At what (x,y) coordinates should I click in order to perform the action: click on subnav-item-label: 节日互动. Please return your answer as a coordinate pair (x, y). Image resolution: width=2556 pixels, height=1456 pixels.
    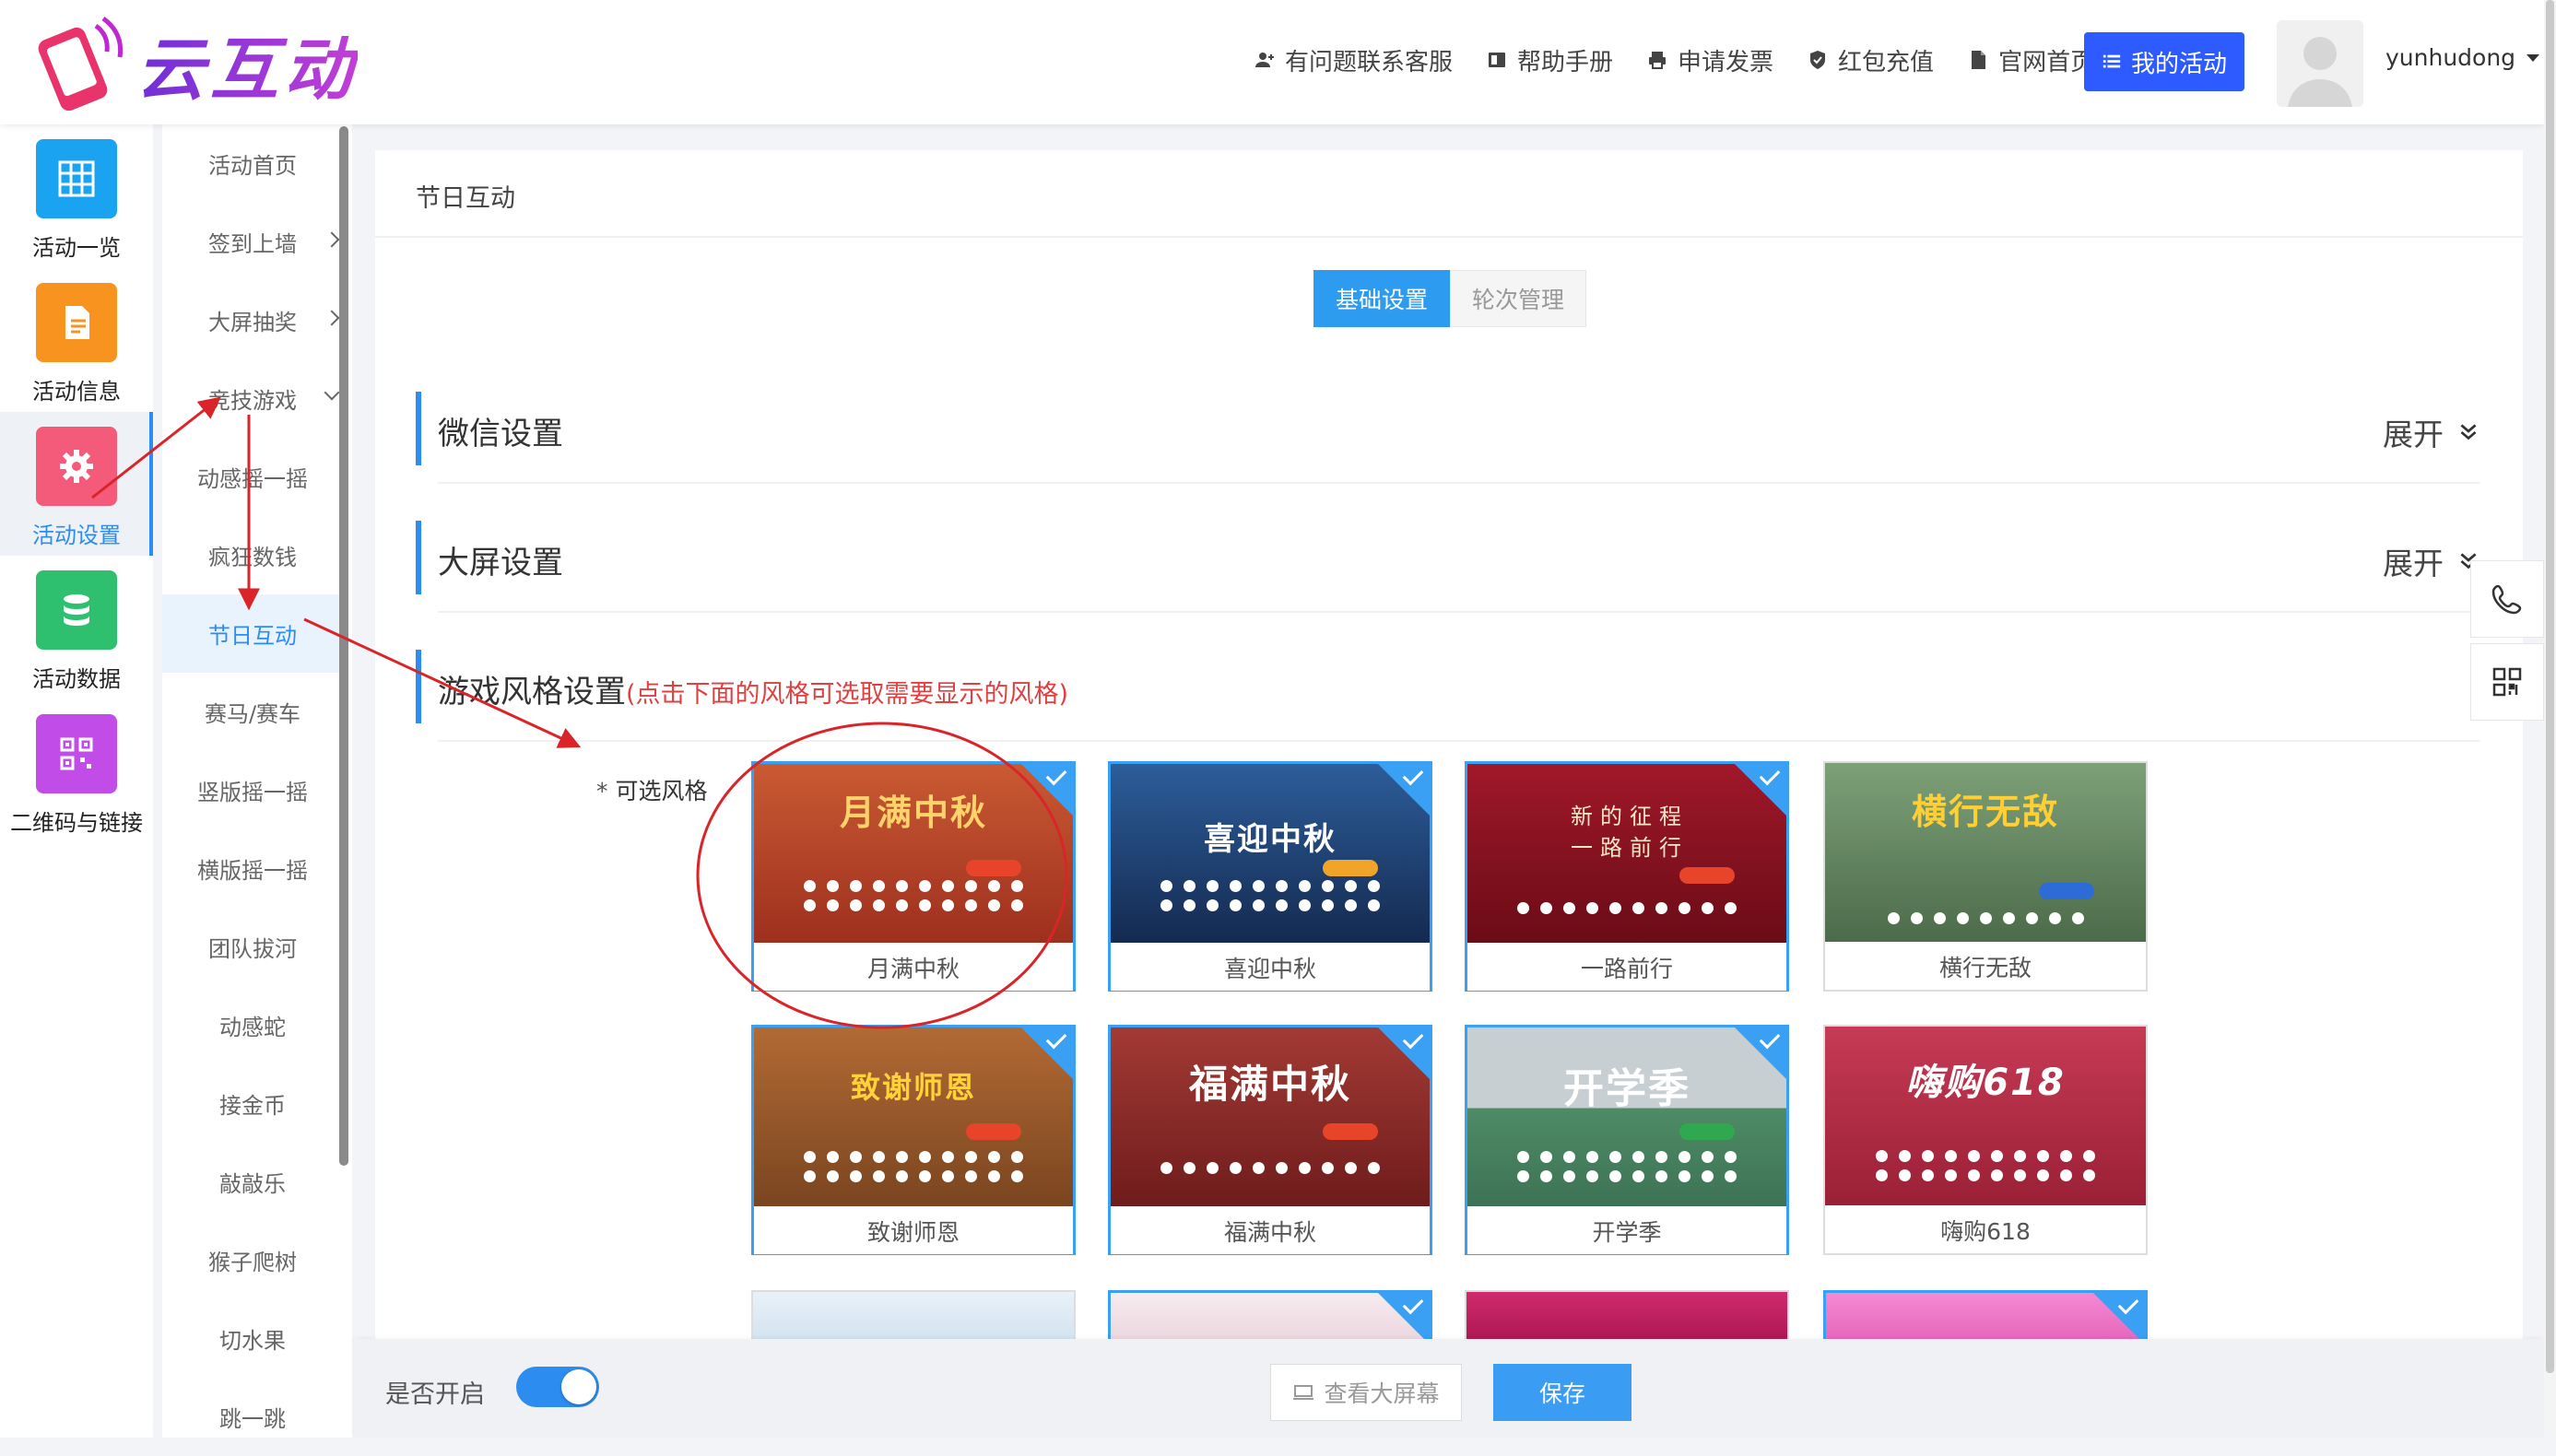
    Looking at the image, I should click on (252, 636).